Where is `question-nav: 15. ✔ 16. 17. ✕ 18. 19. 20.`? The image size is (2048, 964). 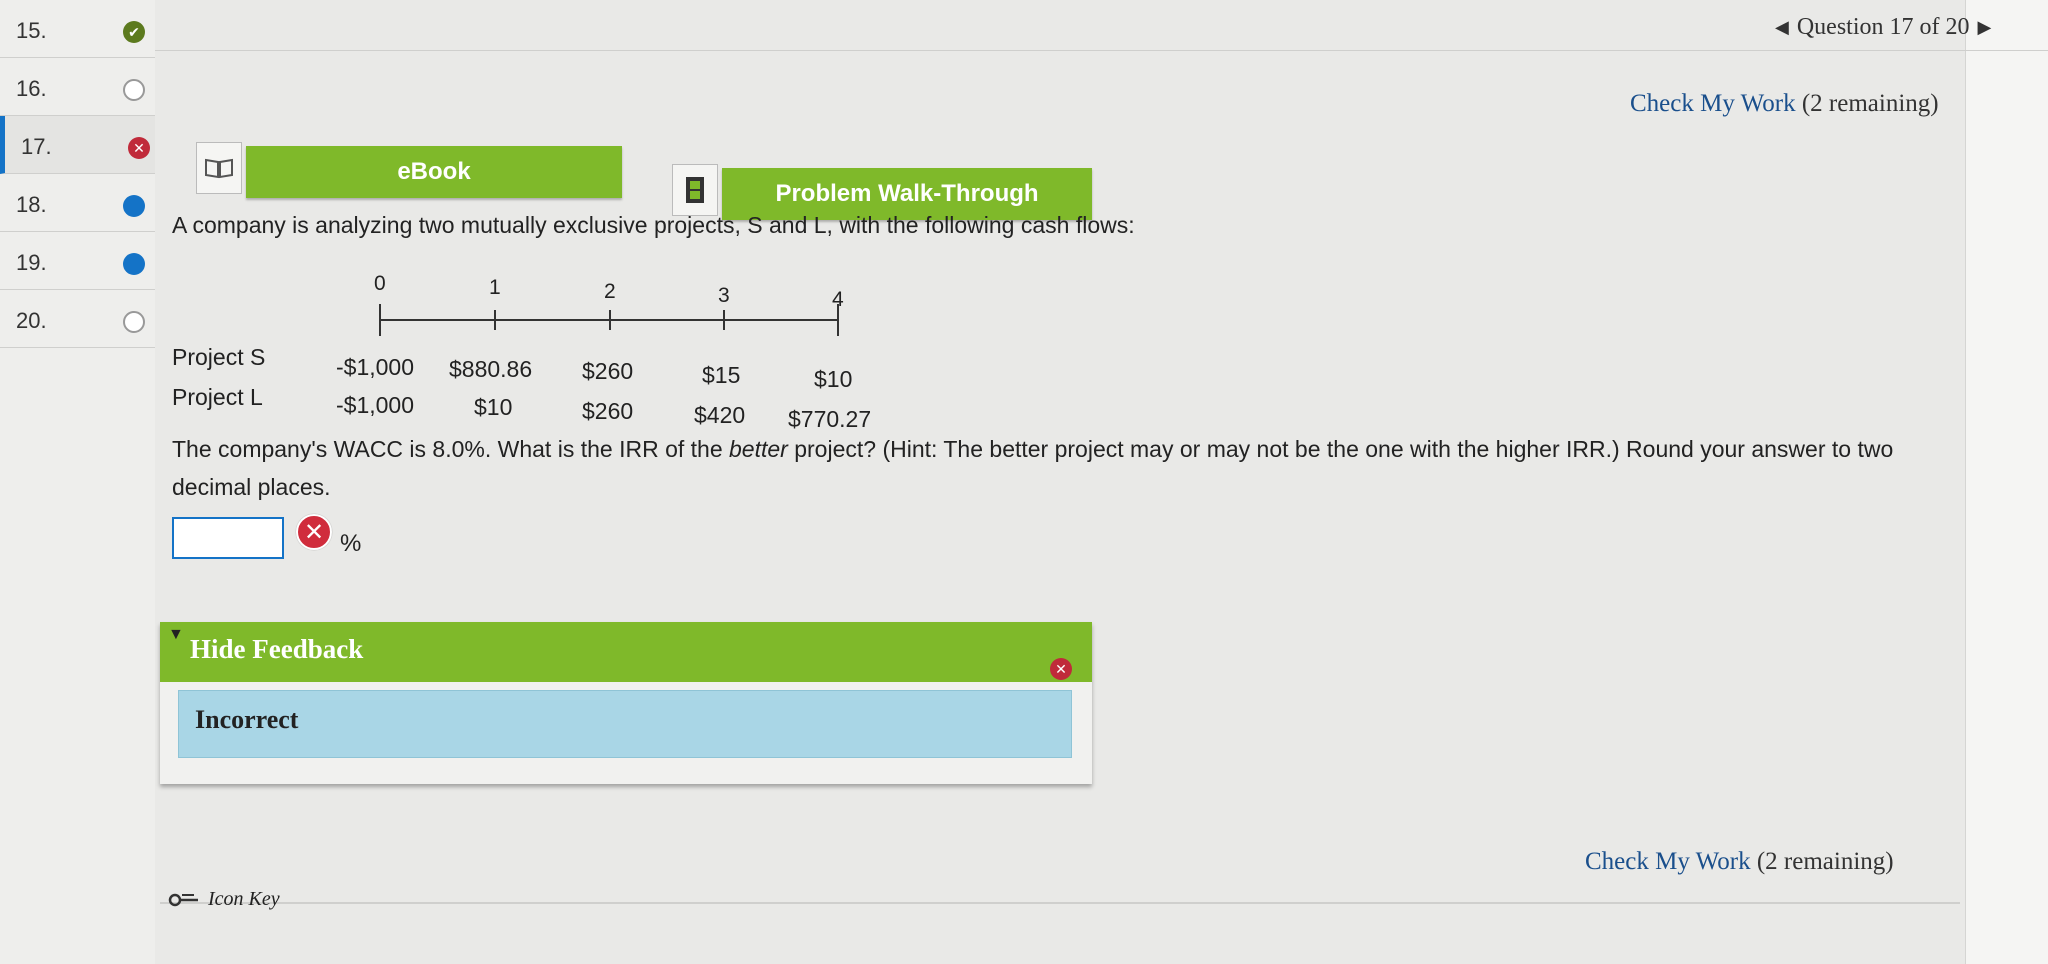 question-nav: 15. ✔ 16. 17. ✕ 18. 19. 20. is located at coordinates (77, 482).